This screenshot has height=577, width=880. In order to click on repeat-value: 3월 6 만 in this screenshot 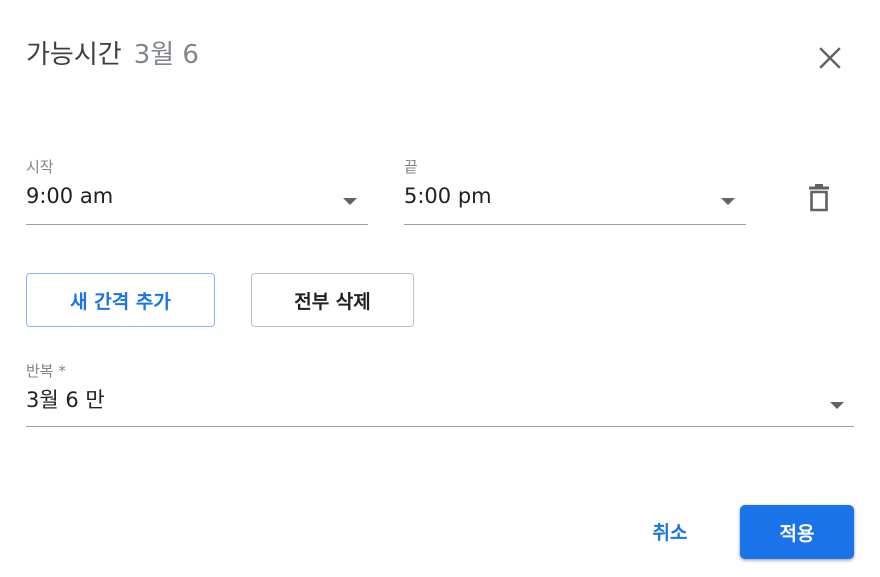, I will do `click(65, 400)`.